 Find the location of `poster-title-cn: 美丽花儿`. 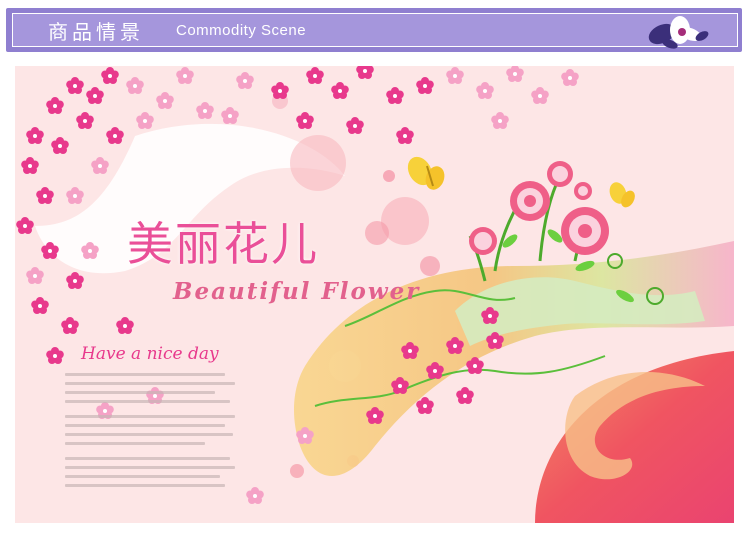

poster-title-cn: 美丽花儿 is located at coordinates (223, 244).